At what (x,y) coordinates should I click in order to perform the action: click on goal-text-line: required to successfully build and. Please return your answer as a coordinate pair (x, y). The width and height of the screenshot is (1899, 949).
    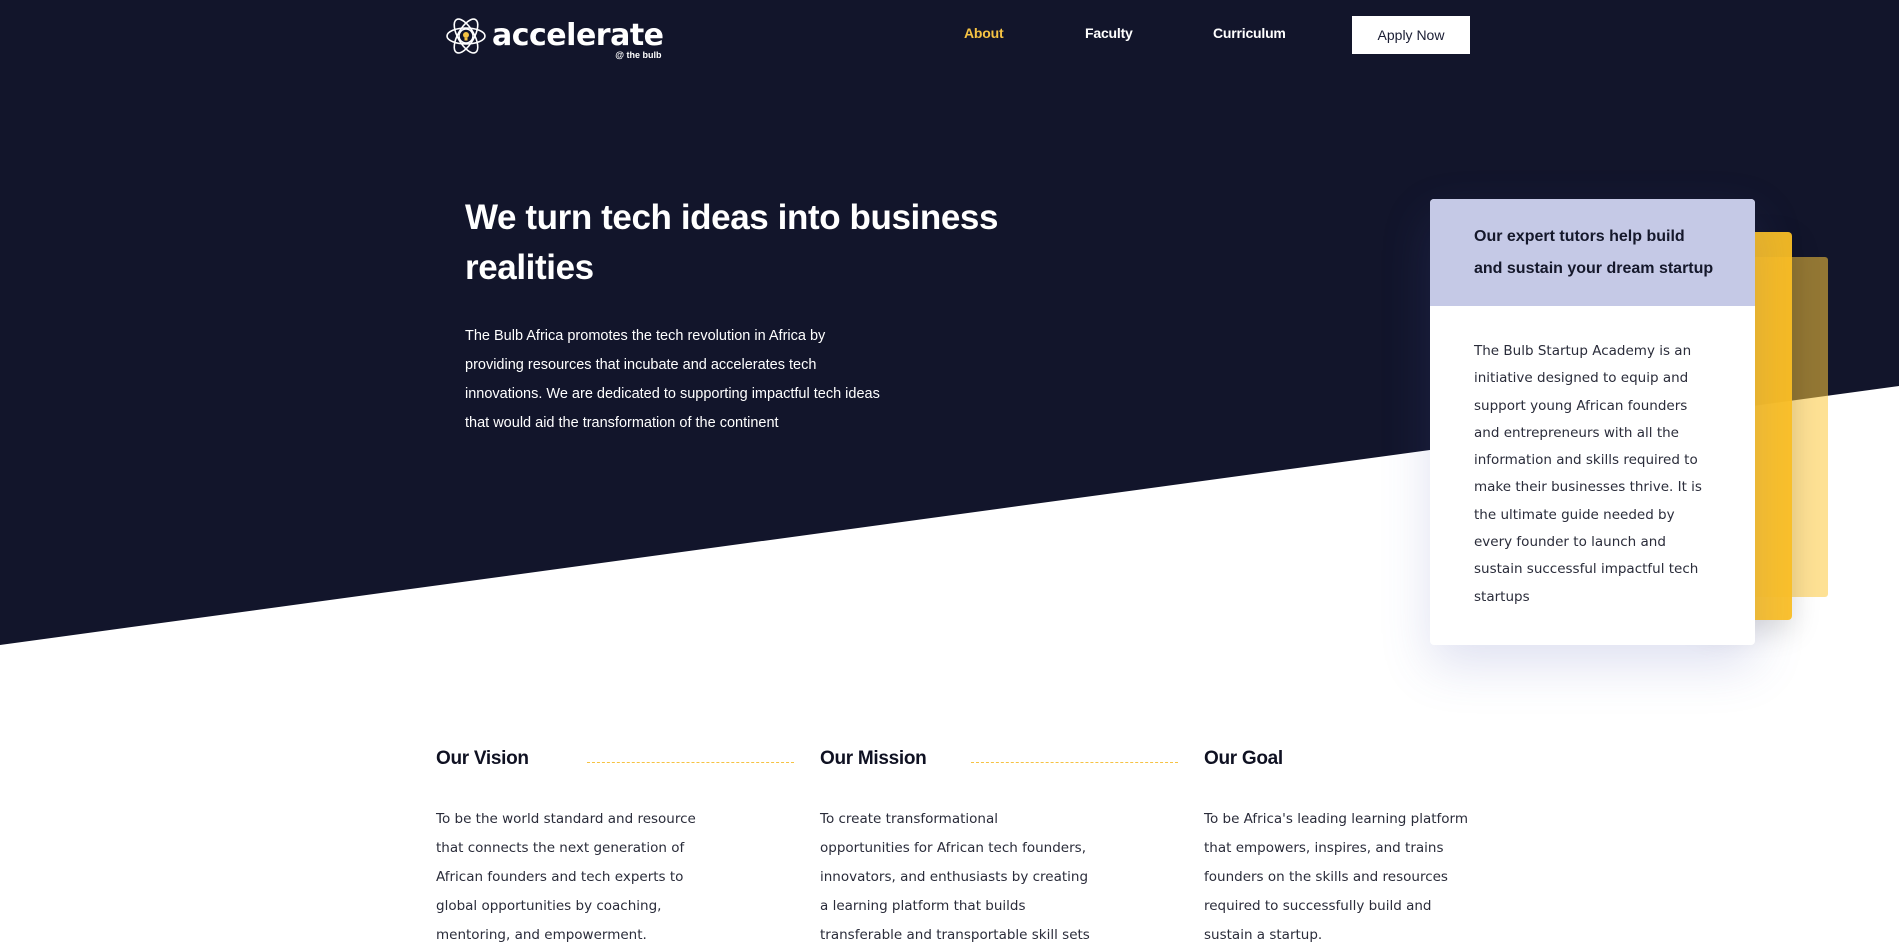
    Looking at the image, I should click on (1318, 906).